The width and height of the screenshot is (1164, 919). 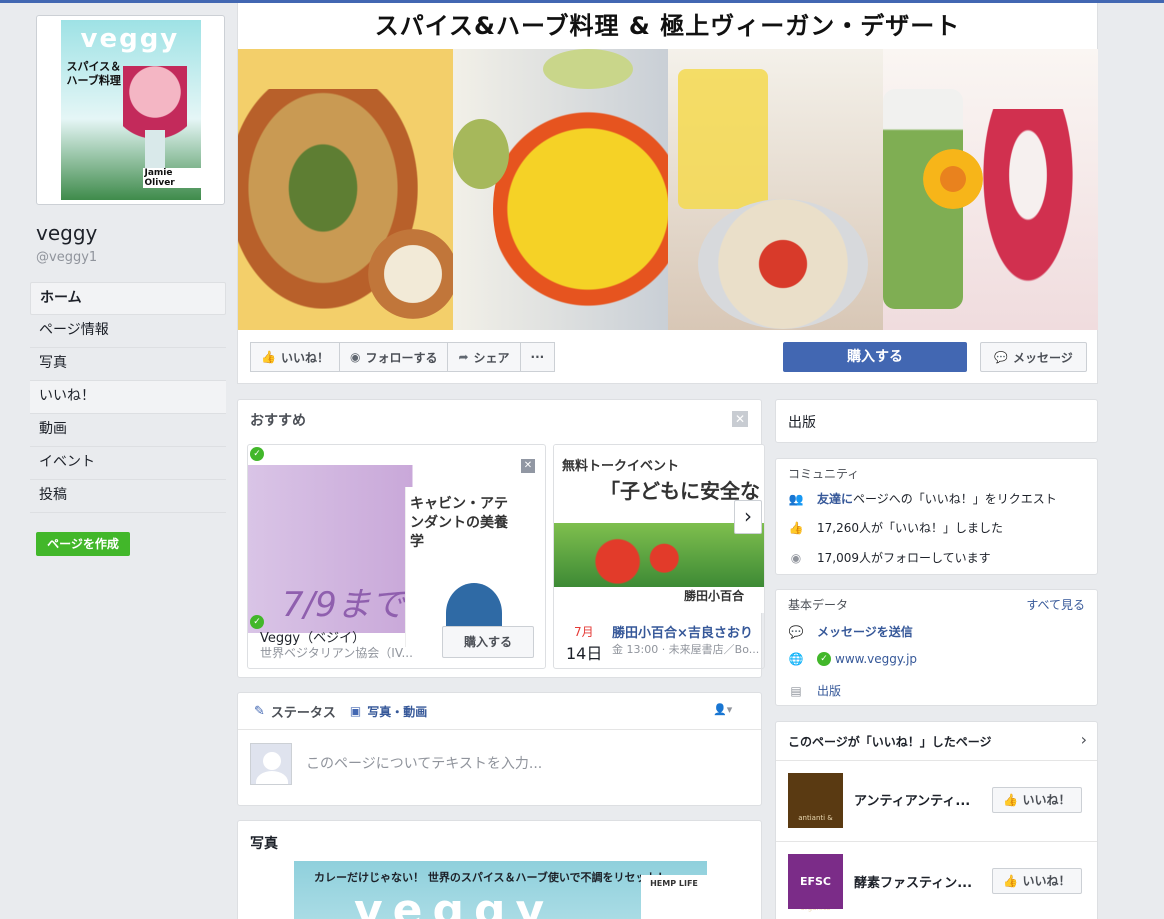 I want to click on book-cover: キャビン・アテンダントの美養学, so click(x=461, y=567).